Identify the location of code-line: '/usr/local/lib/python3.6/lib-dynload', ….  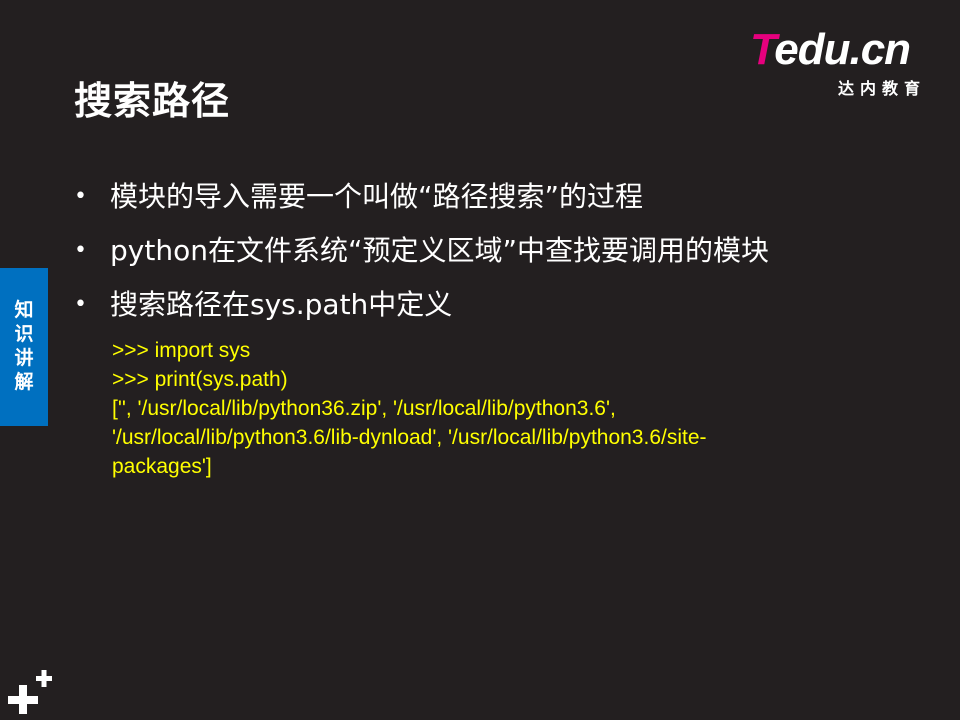
(409, 437).